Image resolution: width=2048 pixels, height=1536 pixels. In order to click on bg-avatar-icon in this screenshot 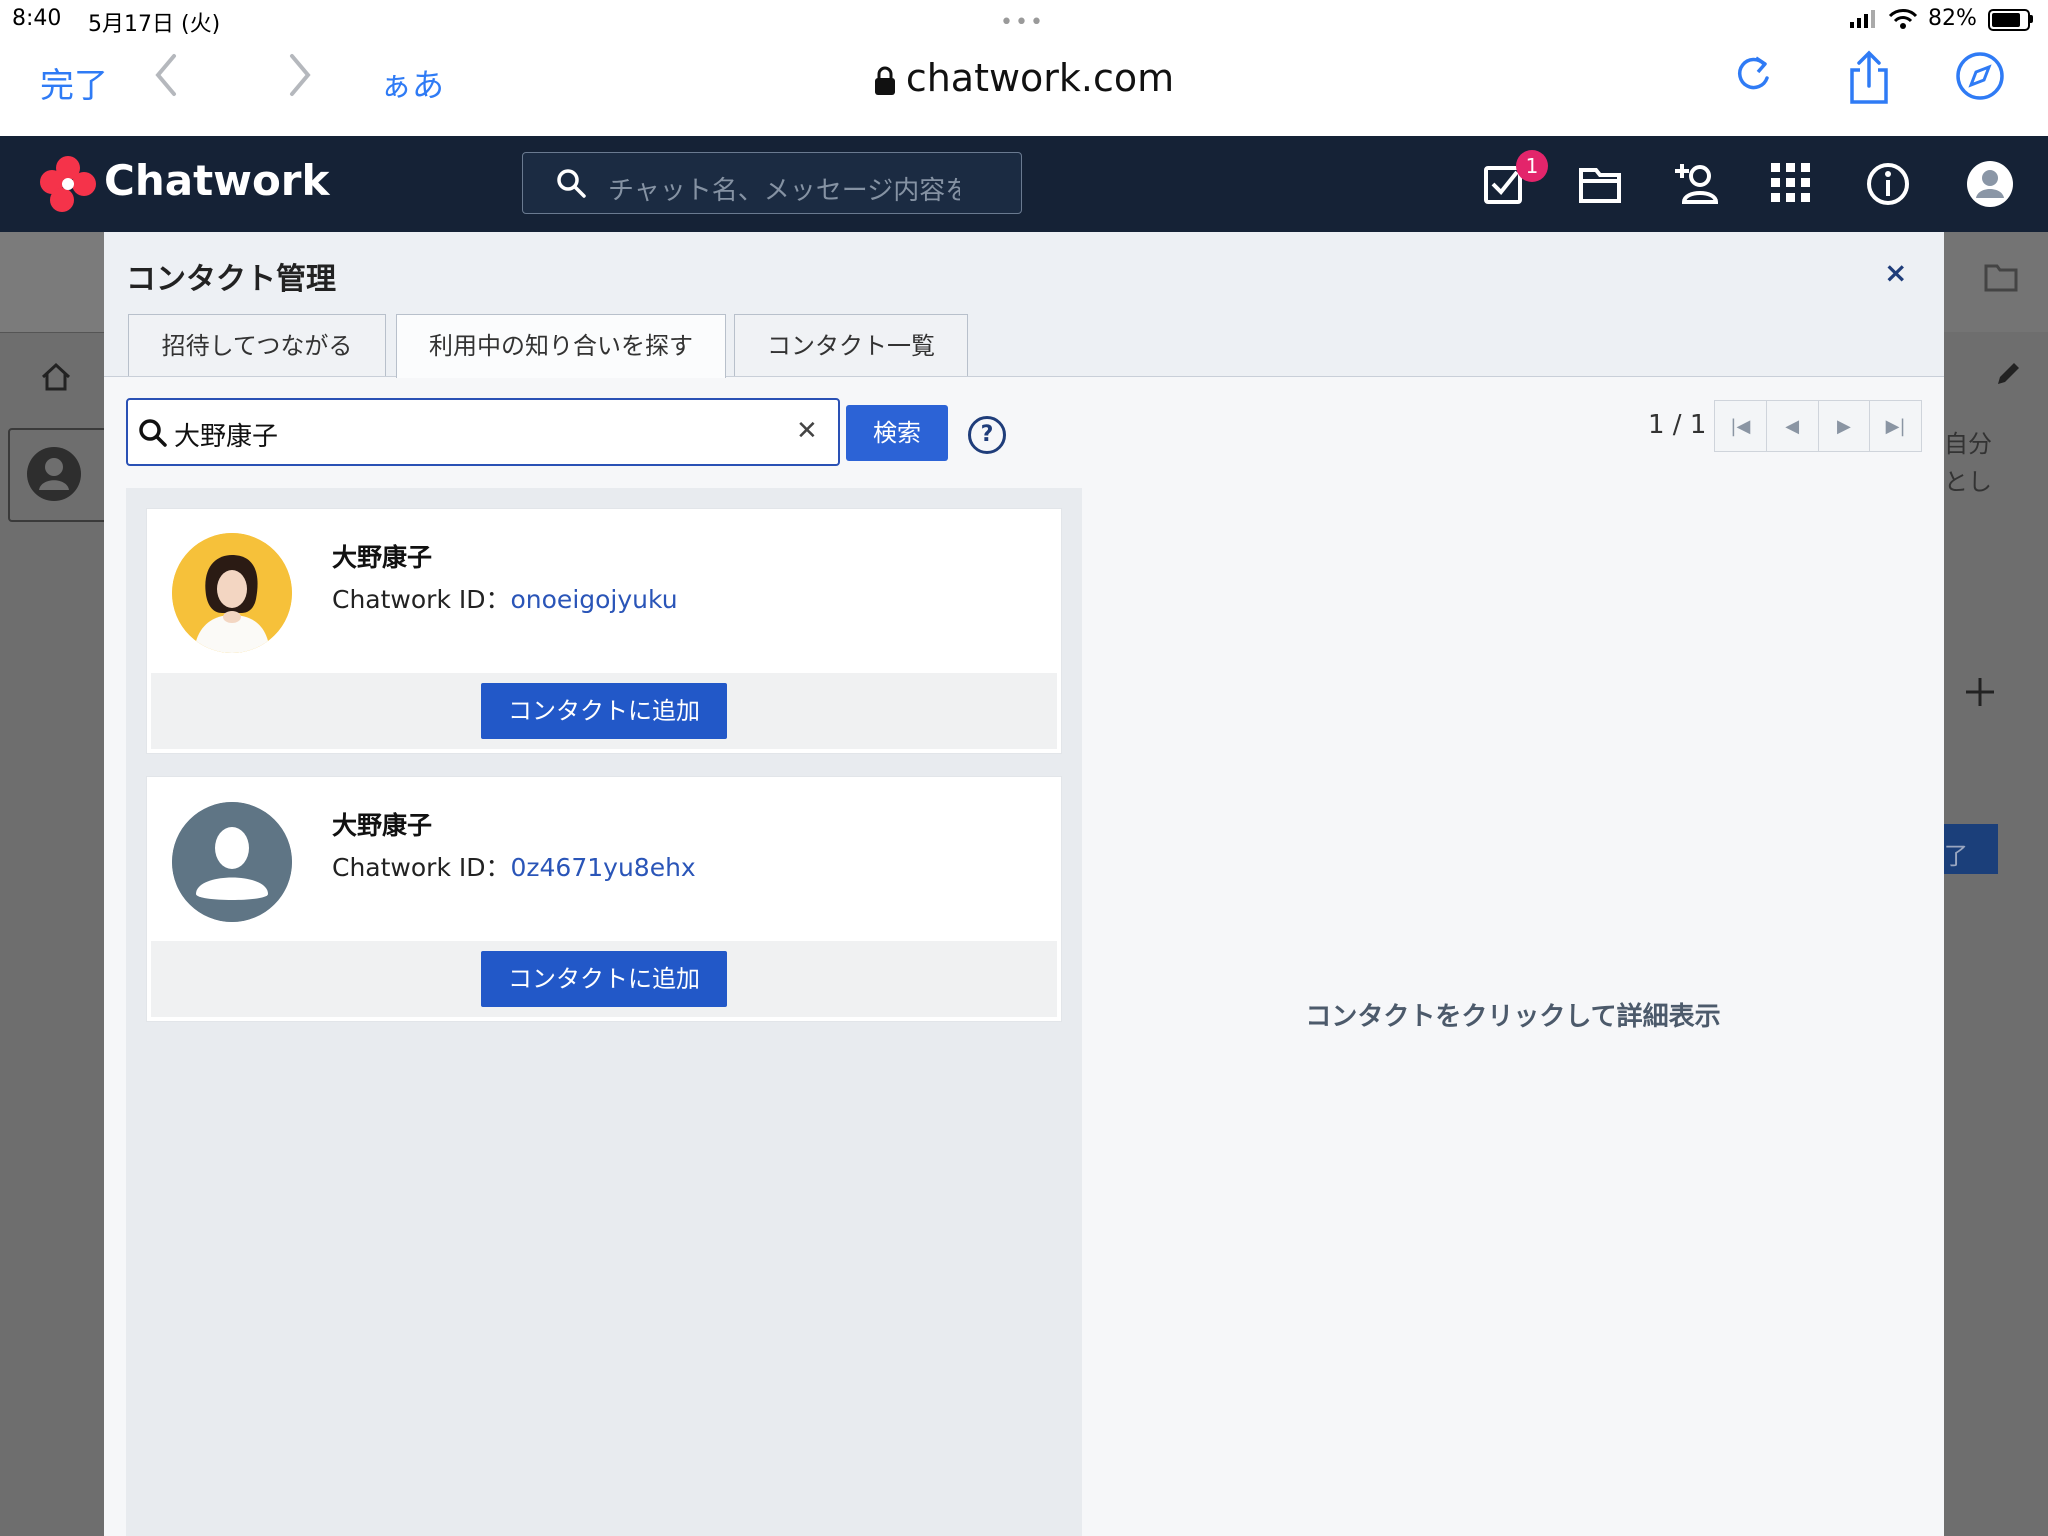, I will do `click(54, 474)`.